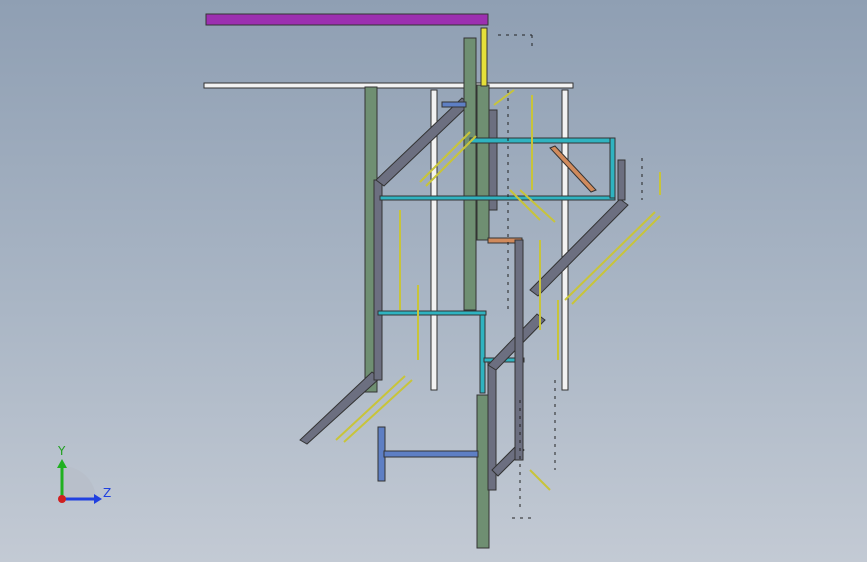 This screenshot has width=867, height=562. I want to click on white-beam, so click(388, 85).